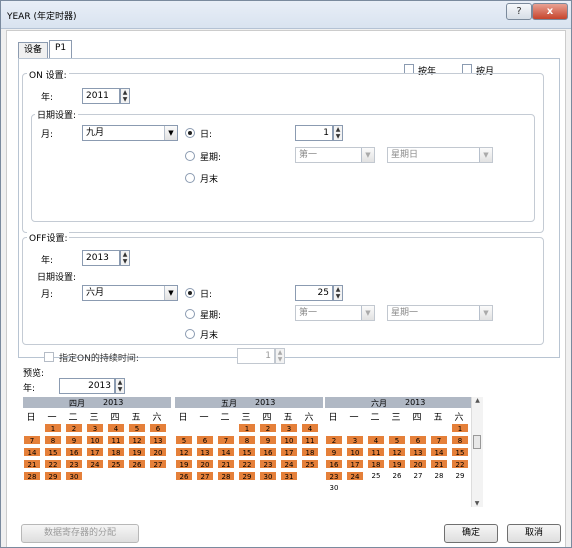 The width and height of the screenshot is (572, 548). Describe the element at coordinates (440, 313) in the screenshot. I see `off-weekday-select: 星期一 ▼` at that location.